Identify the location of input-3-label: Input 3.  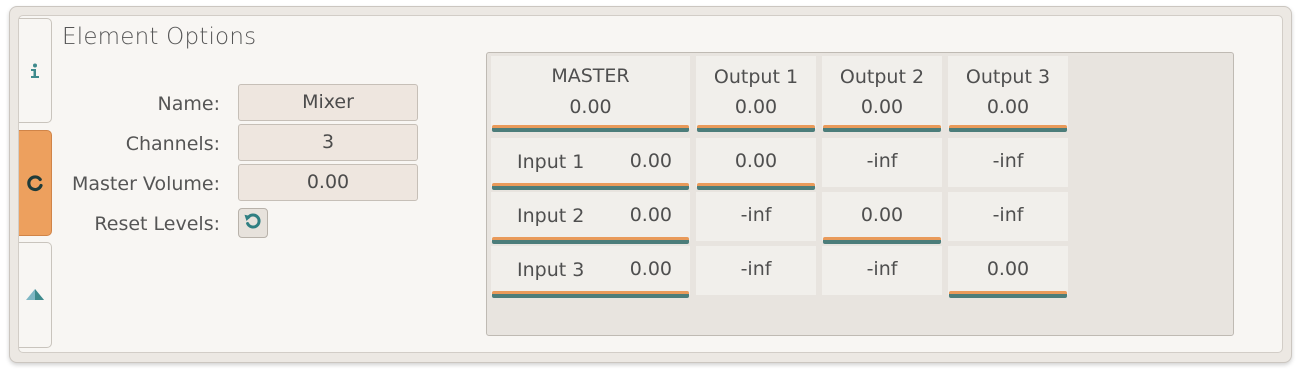
(551, 270).